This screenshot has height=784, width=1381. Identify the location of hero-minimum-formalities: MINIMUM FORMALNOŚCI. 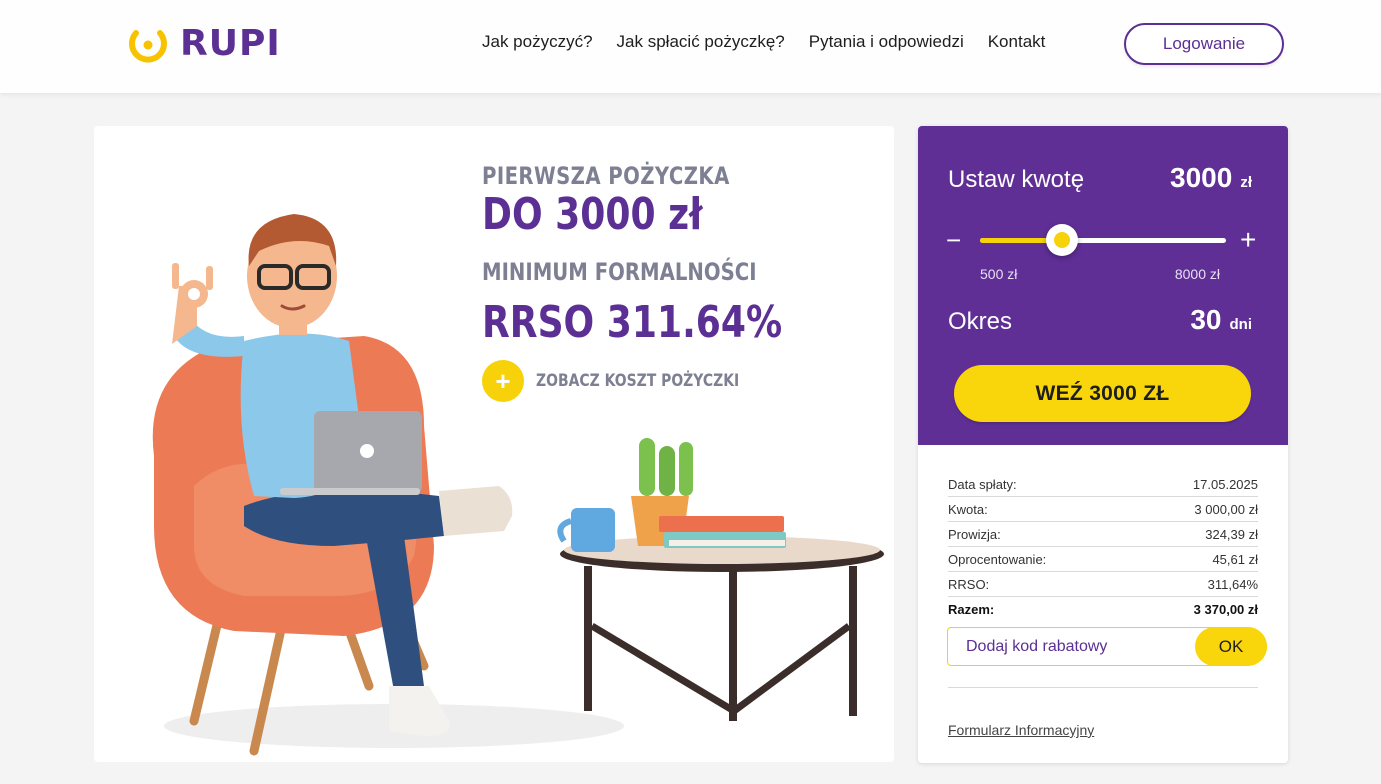
(619, 272).